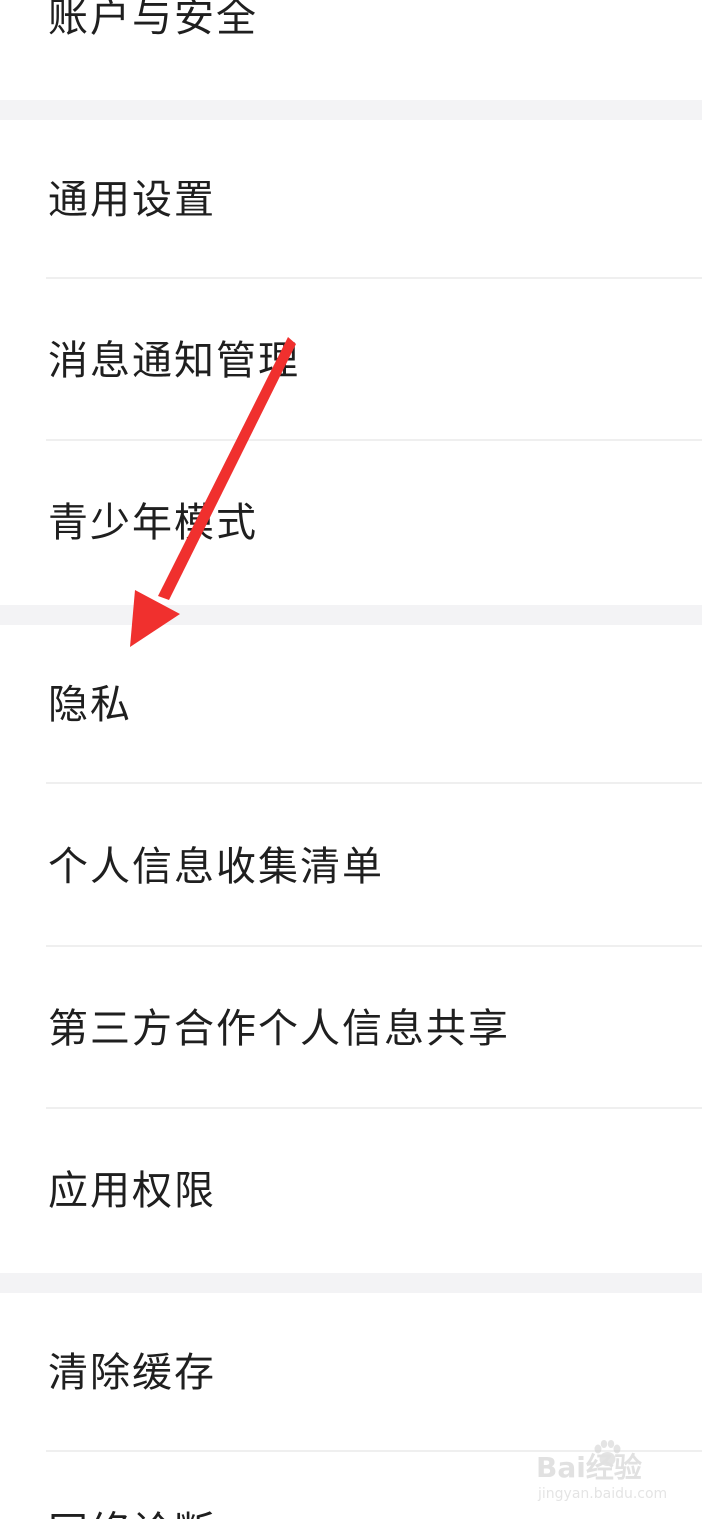  Describe the element at coordinates (174, 361) in the screenshot. I see `menu-item-label: 消息通知管理` at that location.